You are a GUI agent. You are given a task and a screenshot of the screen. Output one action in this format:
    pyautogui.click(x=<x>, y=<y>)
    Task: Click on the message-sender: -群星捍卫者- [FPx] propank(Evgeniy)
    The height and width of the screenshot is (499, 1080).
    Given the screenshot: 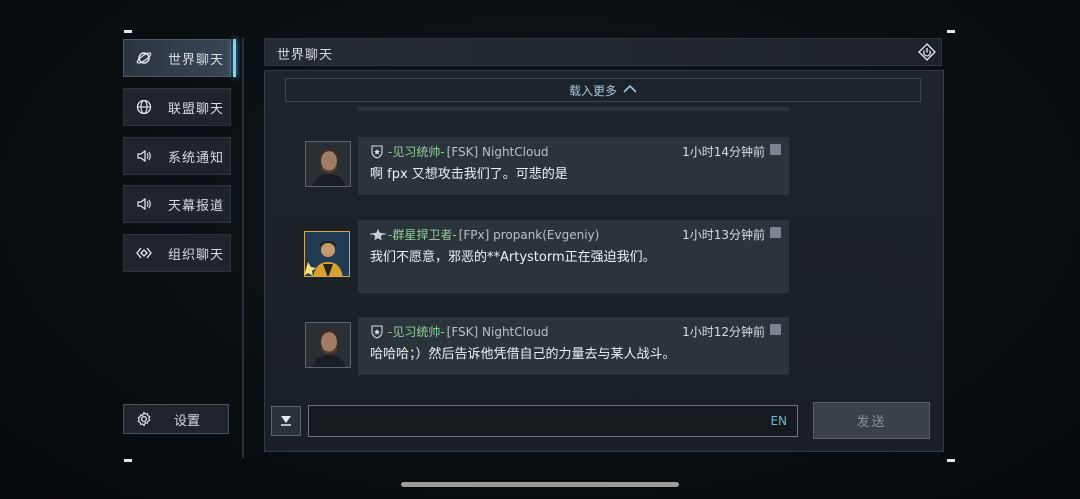 What is the action you would take?
    pyautogui.click(x=484, y=234)
    